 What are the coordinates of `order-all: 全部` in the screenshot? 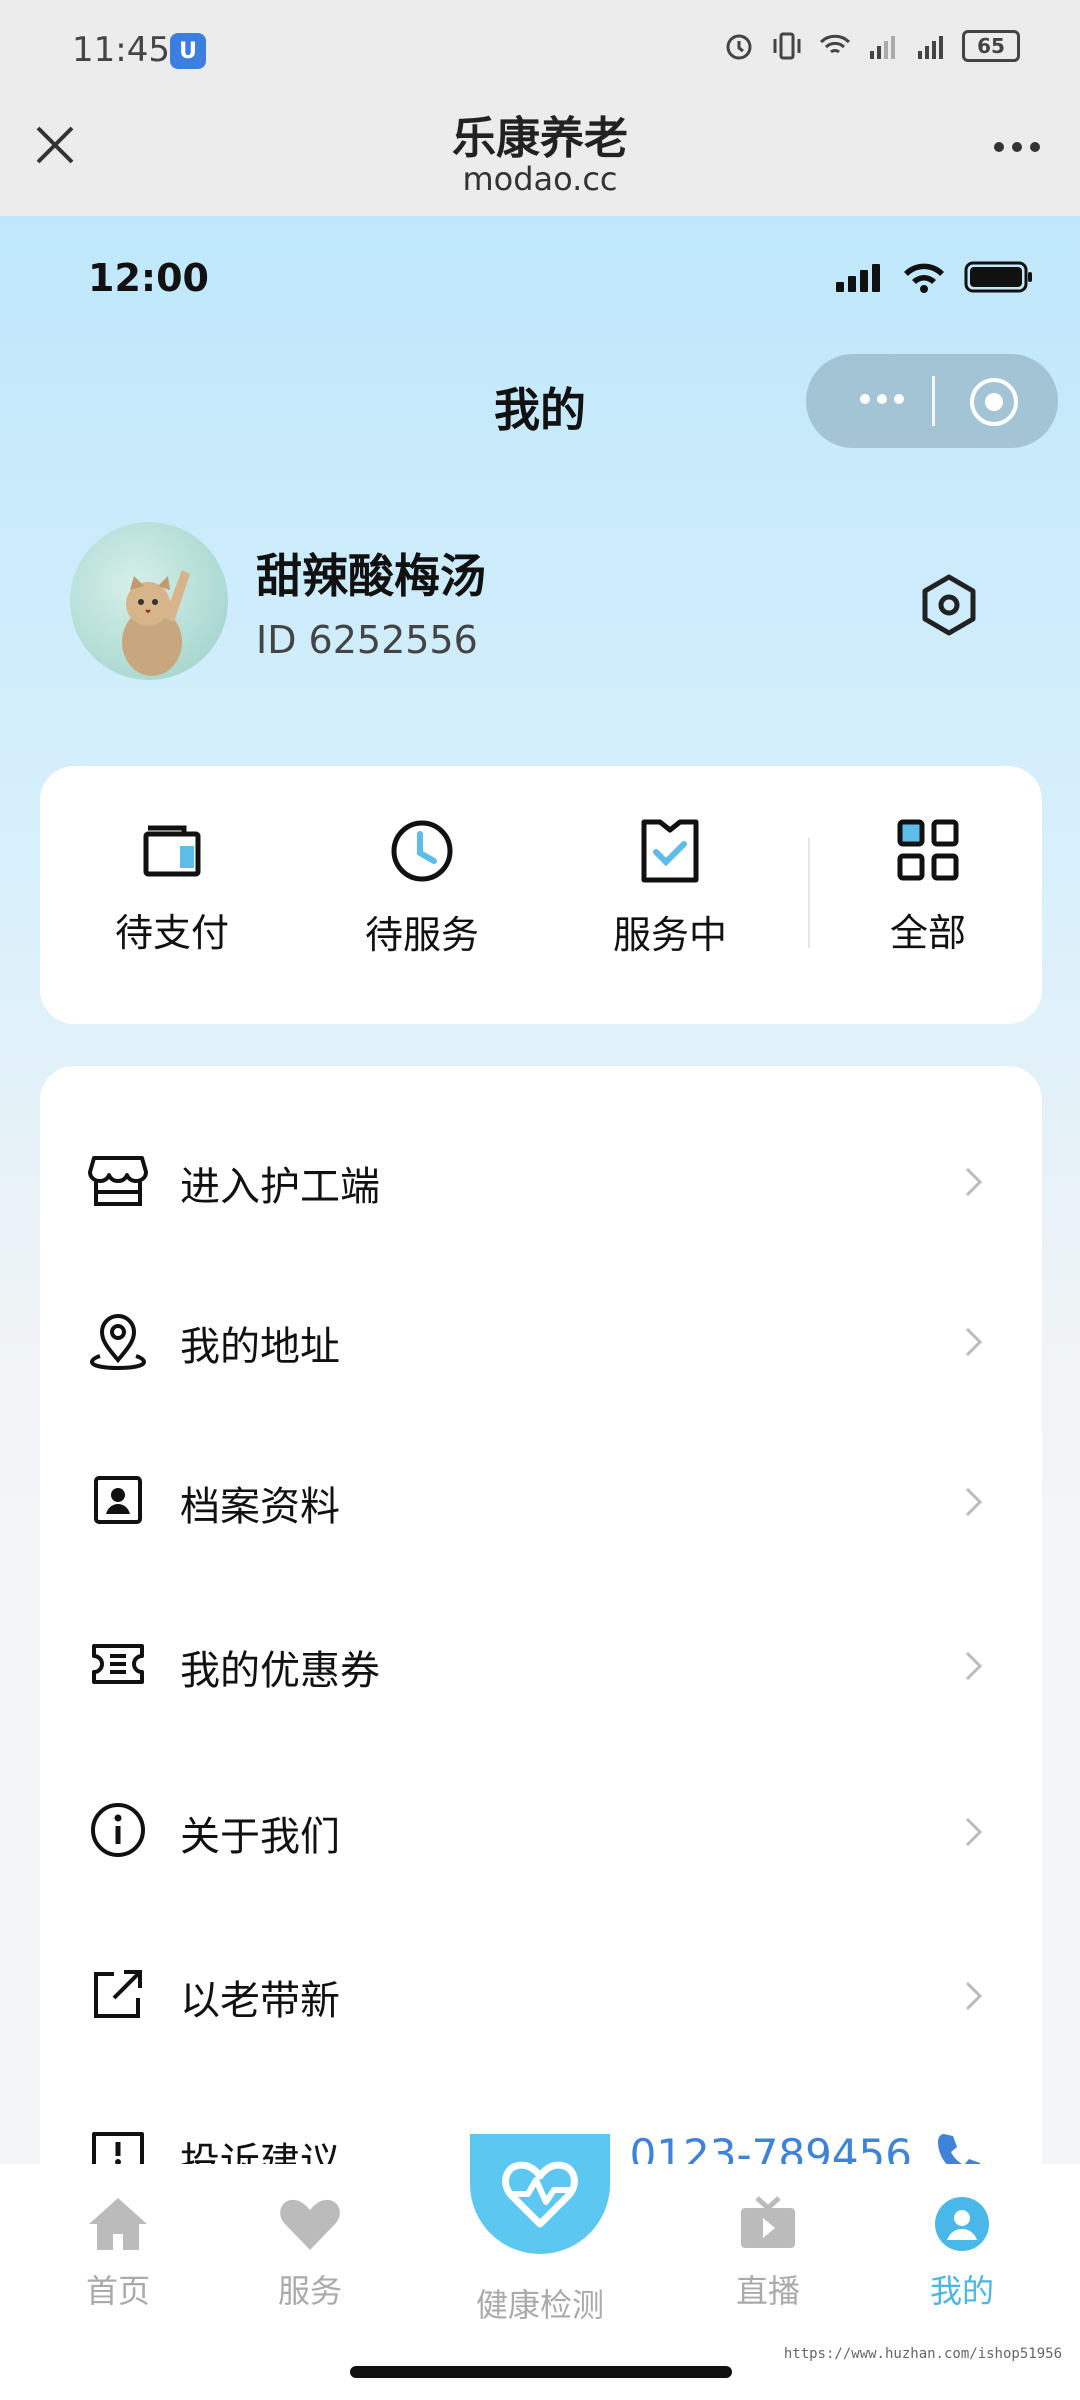 It's located at (928, 887).